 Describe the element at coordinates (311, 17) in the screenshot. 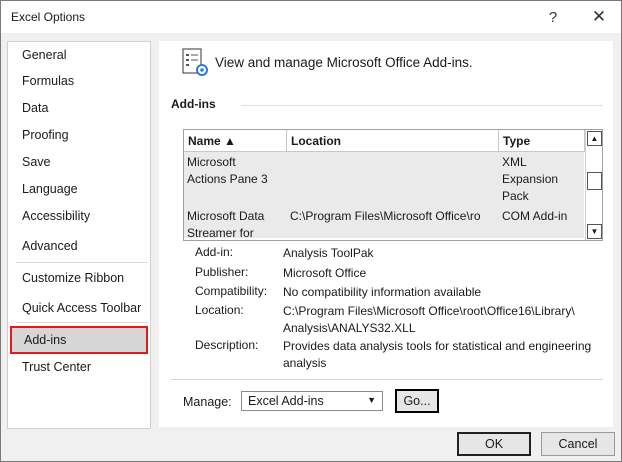

I see `title-bar: Excel Options ? ✕` at that location.